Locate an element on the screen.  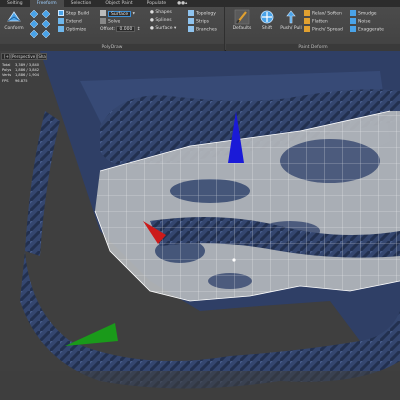
noise-icon is located at coordinates (353, 21).